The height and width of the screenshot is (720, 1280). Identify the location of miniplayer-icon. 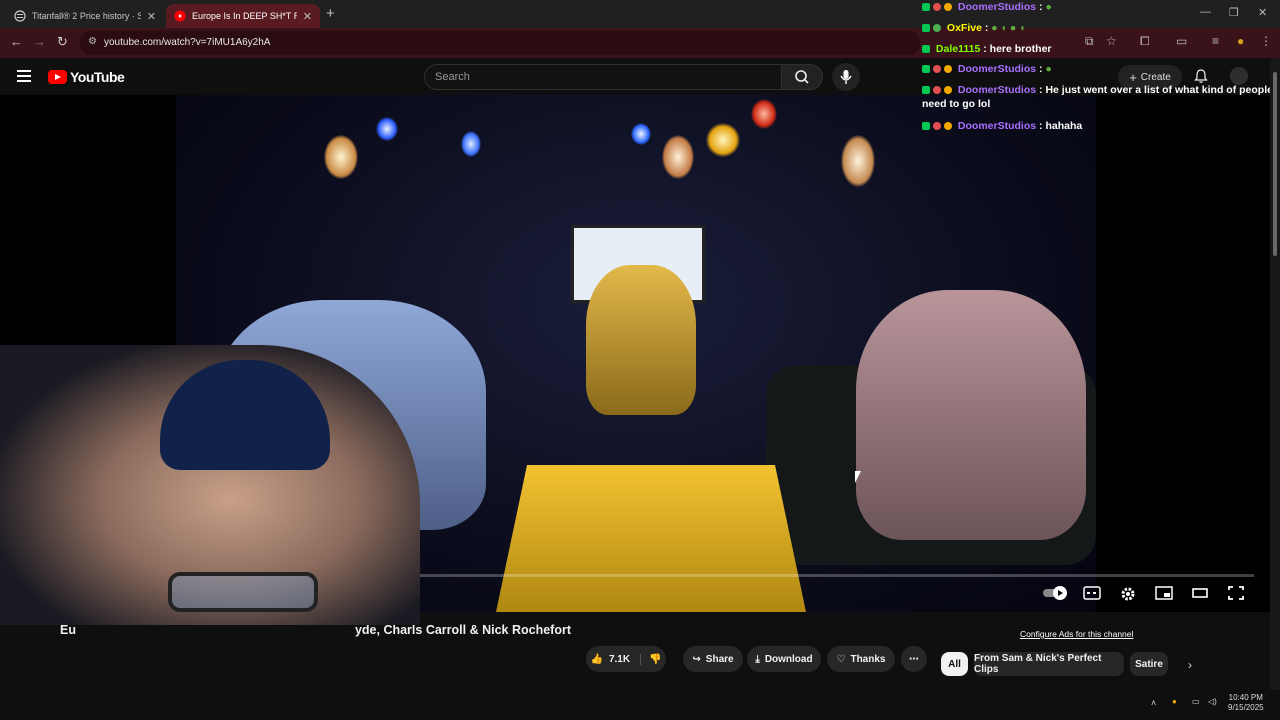
(1164, 593).